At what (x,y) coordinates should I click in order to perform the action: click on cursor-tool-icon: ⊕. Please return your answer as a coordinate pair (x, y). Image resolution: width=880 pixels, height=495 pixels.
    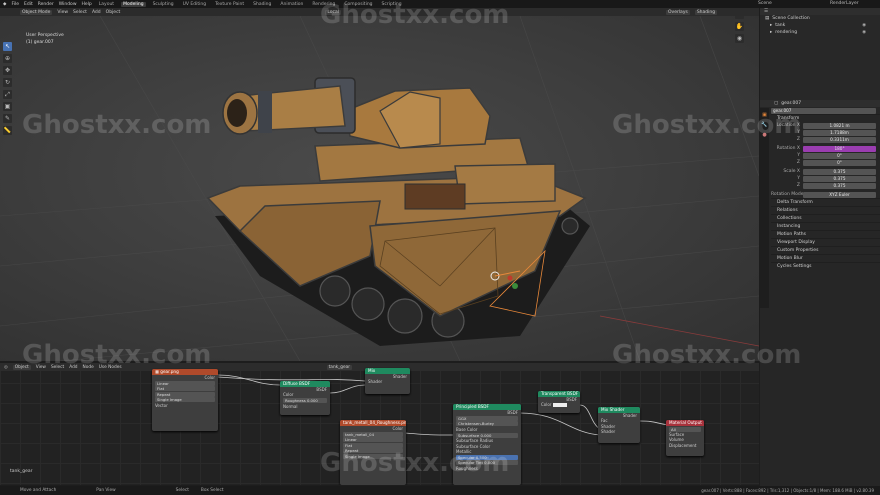
    Looking at the image, I should click on (7, 58).